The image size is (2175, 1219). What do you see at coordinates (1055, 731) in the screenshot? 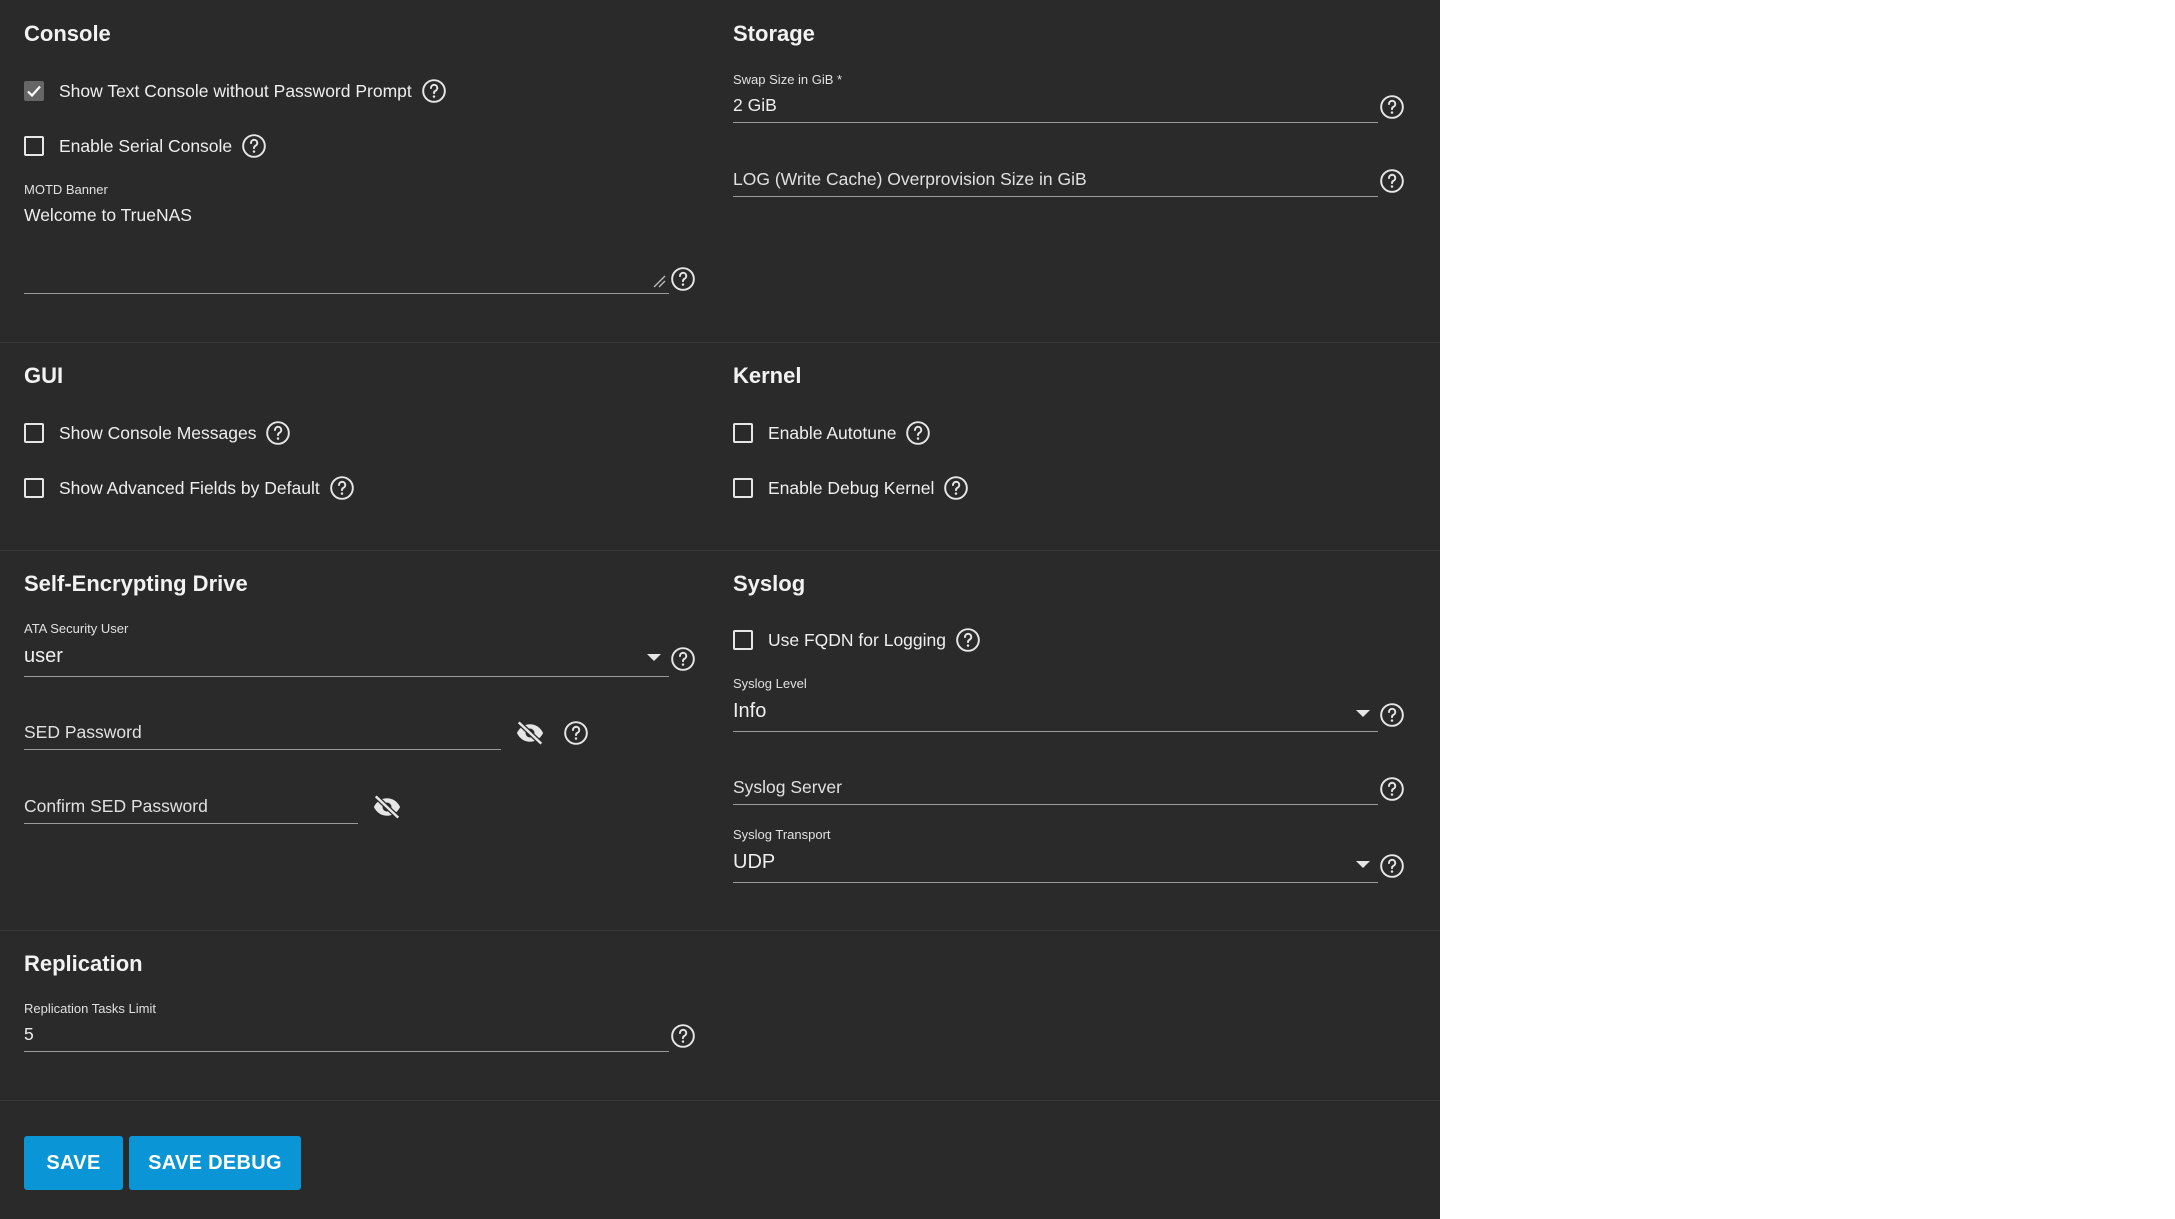
I see `syslog-level-underline` at bounding box center [1055, 731].